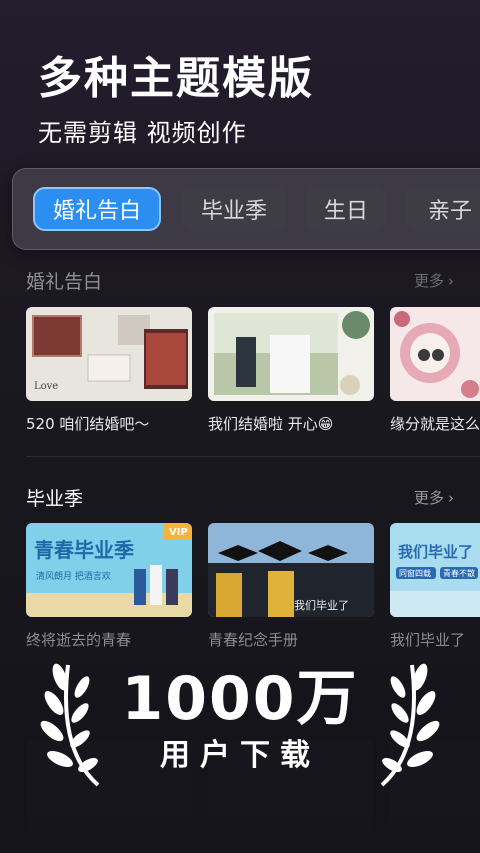 Image resolution: width=480 pixels, height=853 pixels. I want to click on more-link-wedding: 更多 ›, so click(434, 280).